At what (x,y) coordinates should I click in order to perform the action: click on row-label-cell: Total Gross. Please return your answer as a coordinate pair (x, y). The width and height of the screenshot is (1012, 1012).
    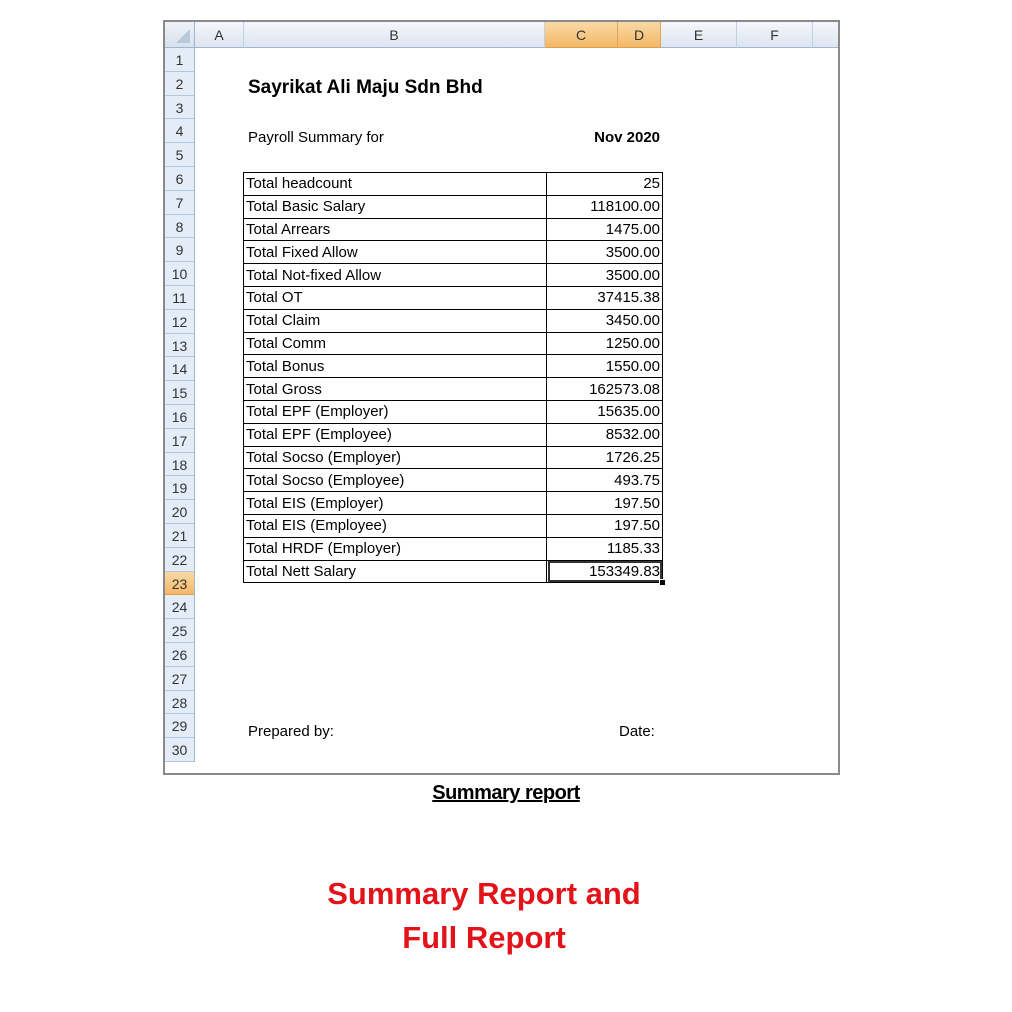
    Looking at the image, I should click on (395, 389).